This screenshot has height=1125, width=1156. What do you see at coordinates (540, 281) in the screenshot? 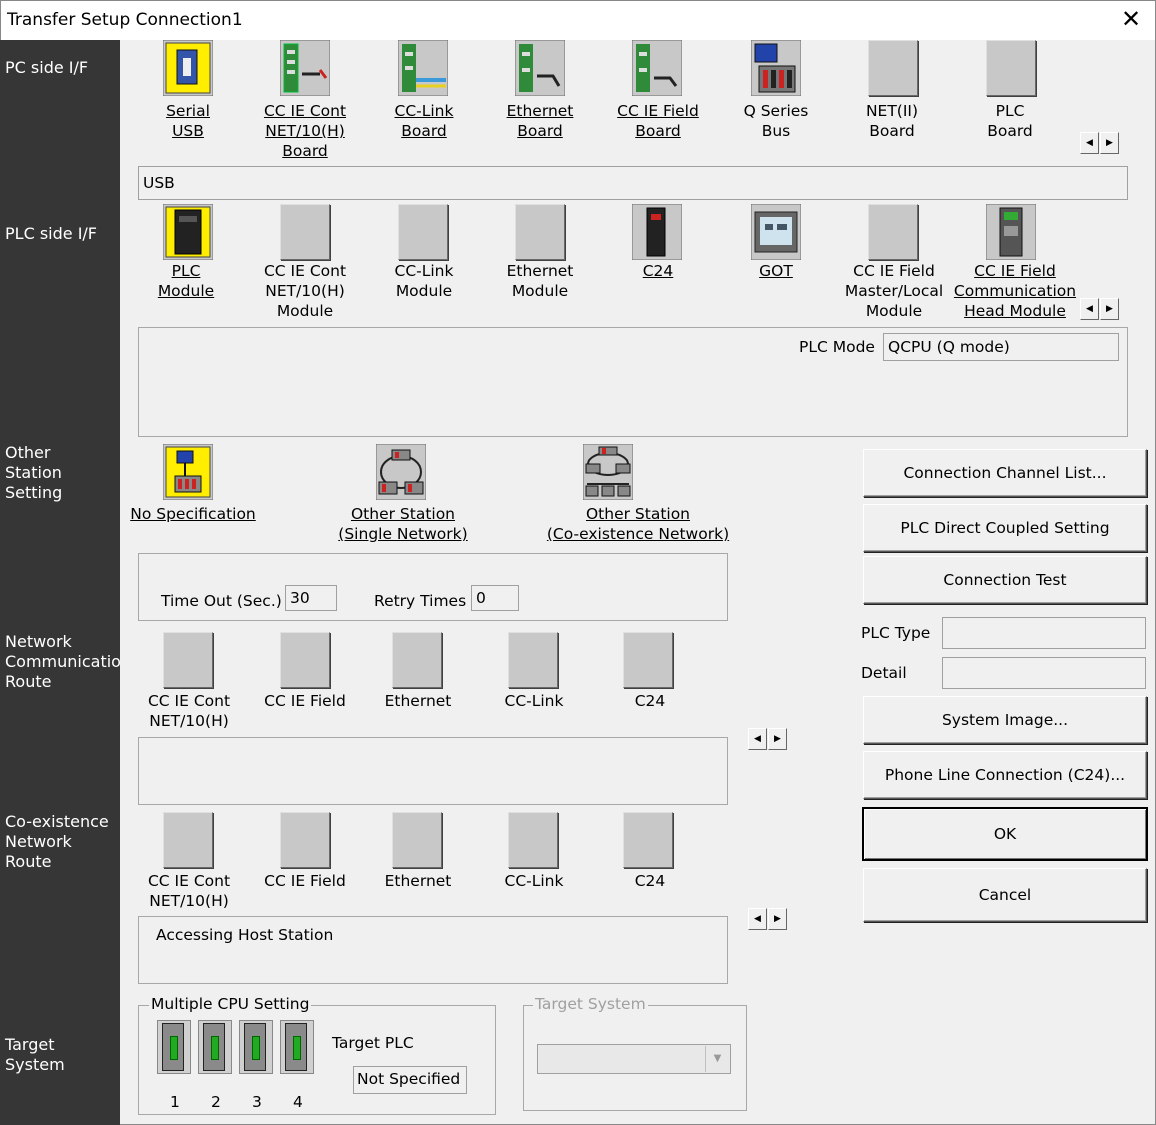
I see `plc-item-label-ethernet: Ethernet Module` at bounding box center [540, 281].